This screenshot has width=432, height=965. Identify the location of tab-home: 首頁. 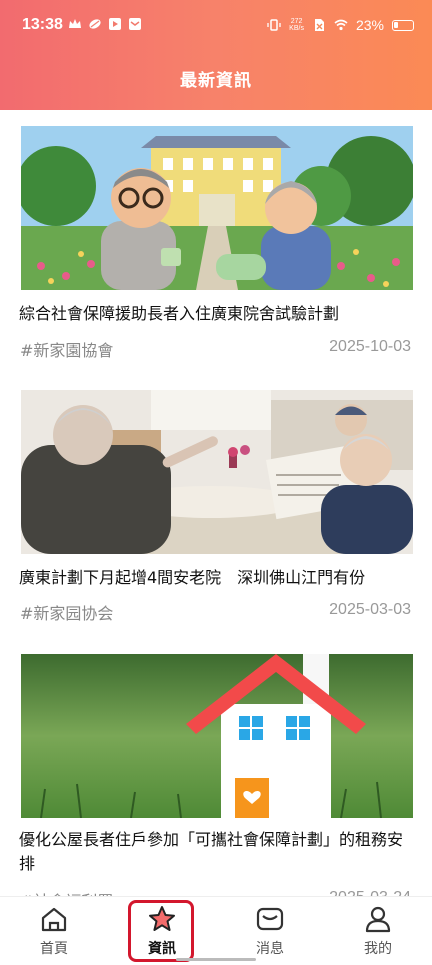
(54, 931).